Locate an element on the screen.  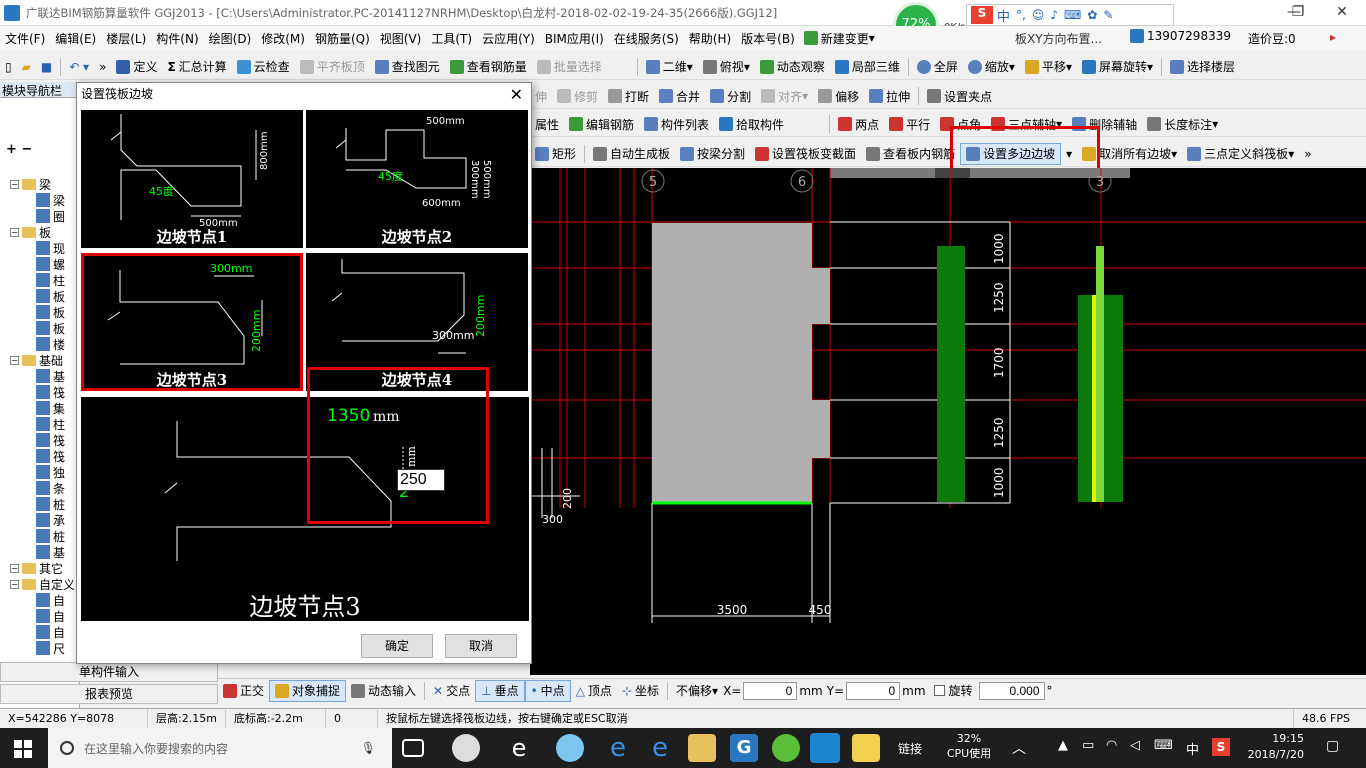
tree-item: 现 is located at coordinates (50, 248).